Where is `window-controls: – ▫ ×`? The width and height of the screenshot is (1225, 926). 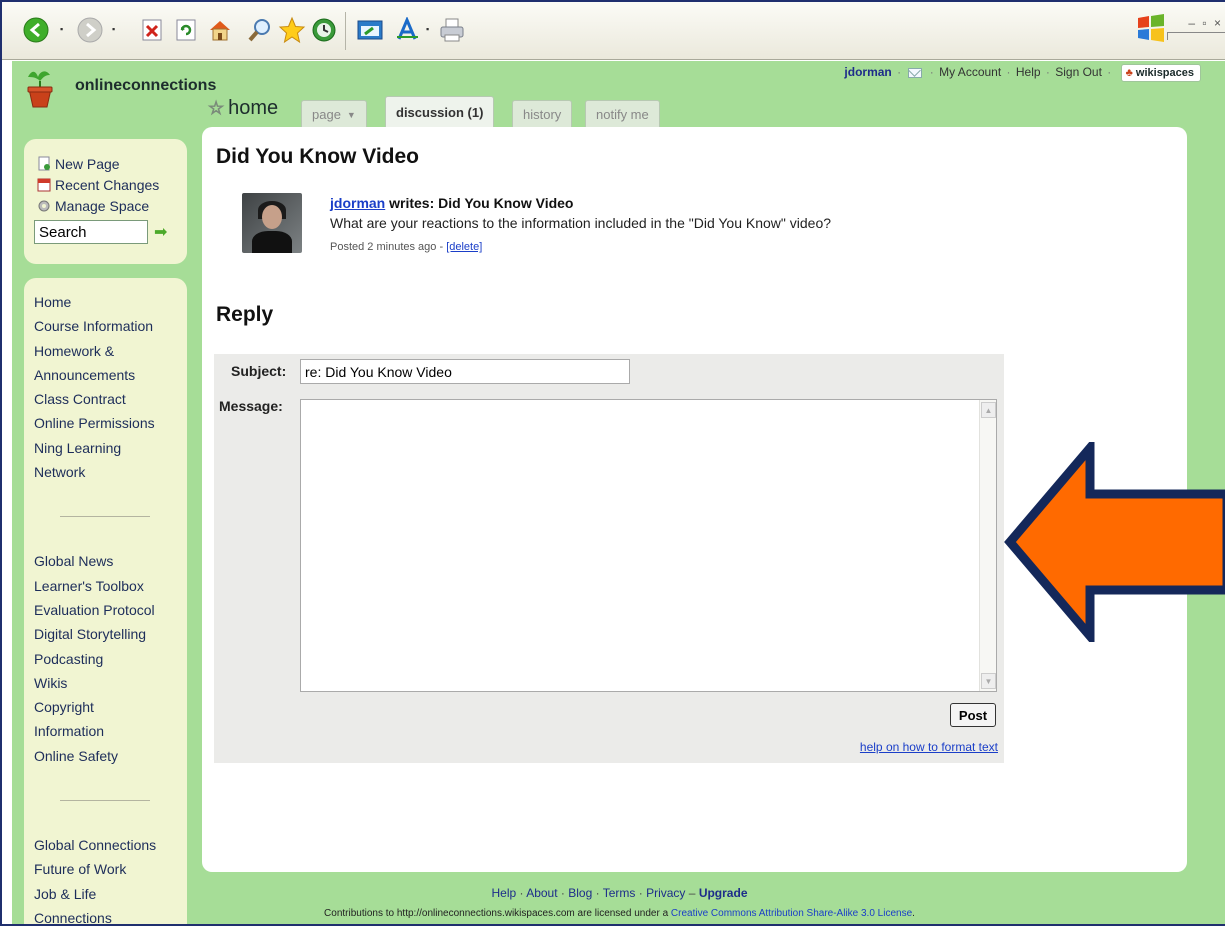 window-controls: – ▫ × is located at coordinates (1205, 23).